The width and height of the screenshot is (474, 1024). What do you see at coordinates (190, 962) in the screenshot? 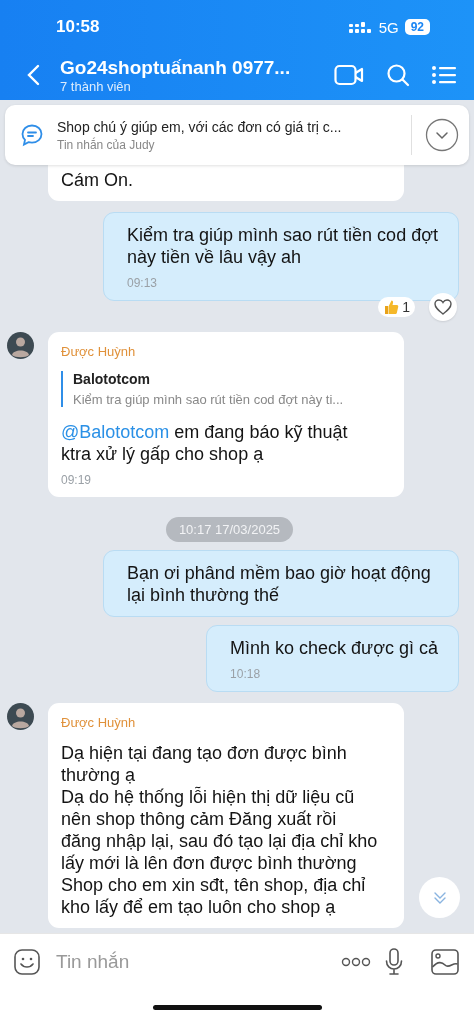
I see `message-input: Tin nhắn` at bounding box center [190, 962].